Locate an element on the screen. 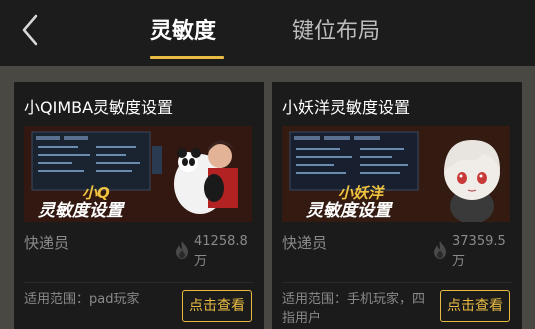 This screenshot has height=329, width=535. card-thumbnail: 小Q 灵敏度设置 is located at coordinates (138, 174).